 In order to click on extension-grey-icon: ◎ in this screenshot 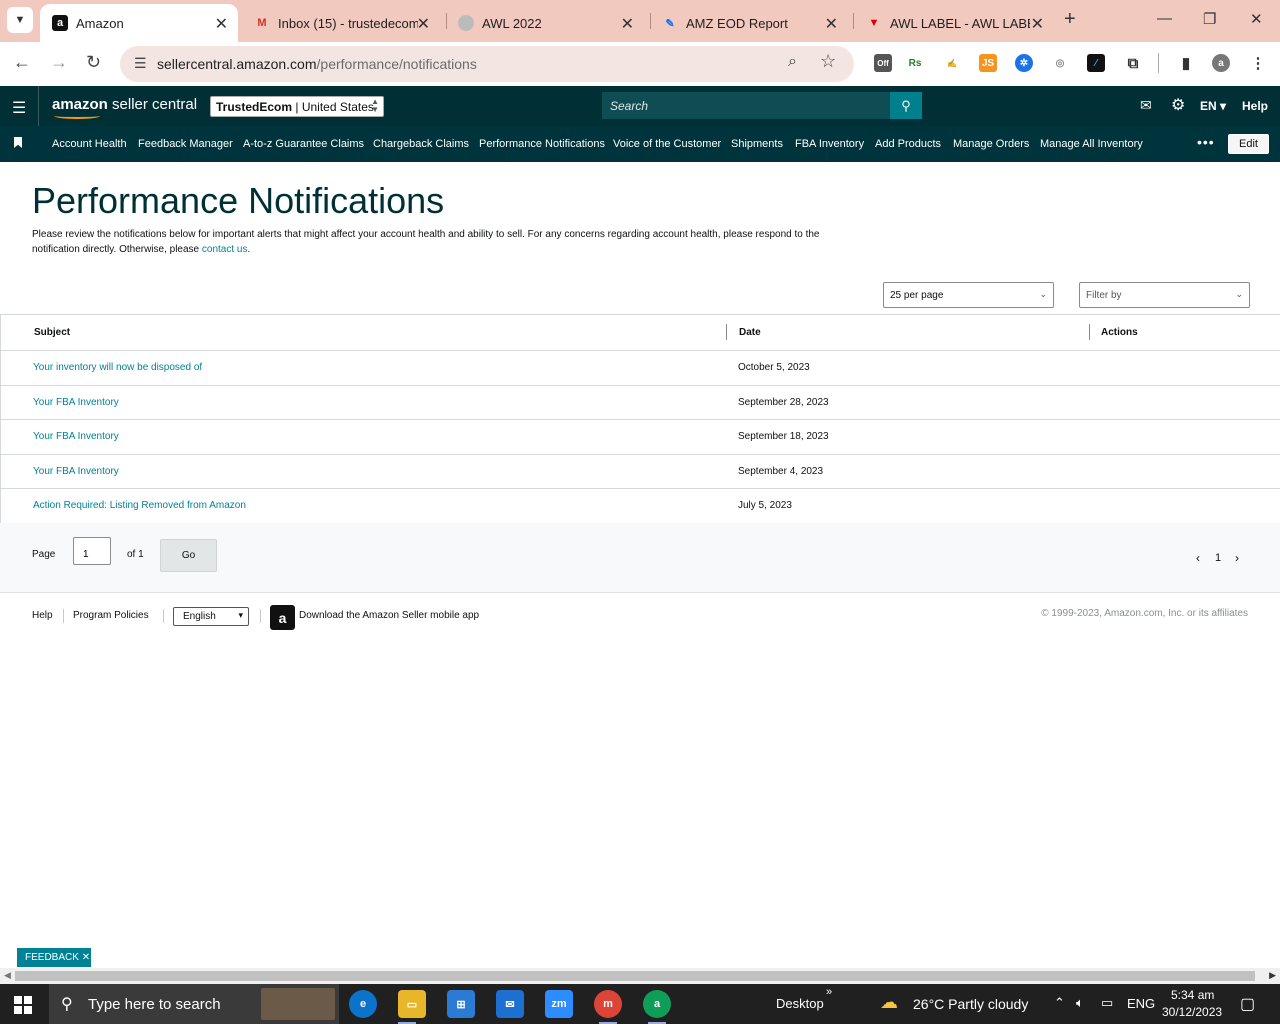, I will do `click(1060, 63)`.